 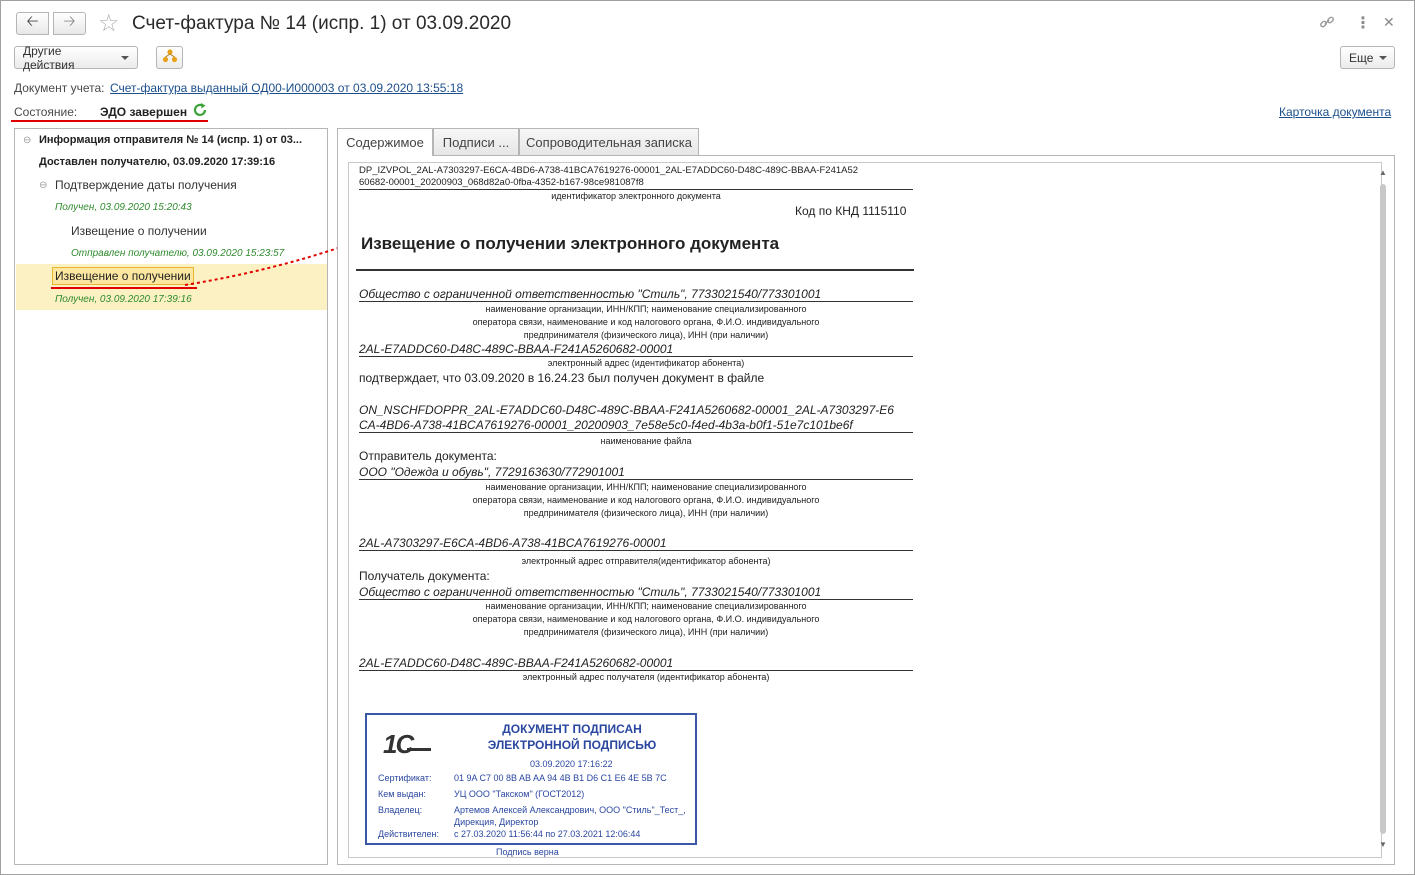 What do you see at coordinates (646, 441) in the screenshot?
I see `filename-caption: наименование файла` at bounding box center [646, 441].